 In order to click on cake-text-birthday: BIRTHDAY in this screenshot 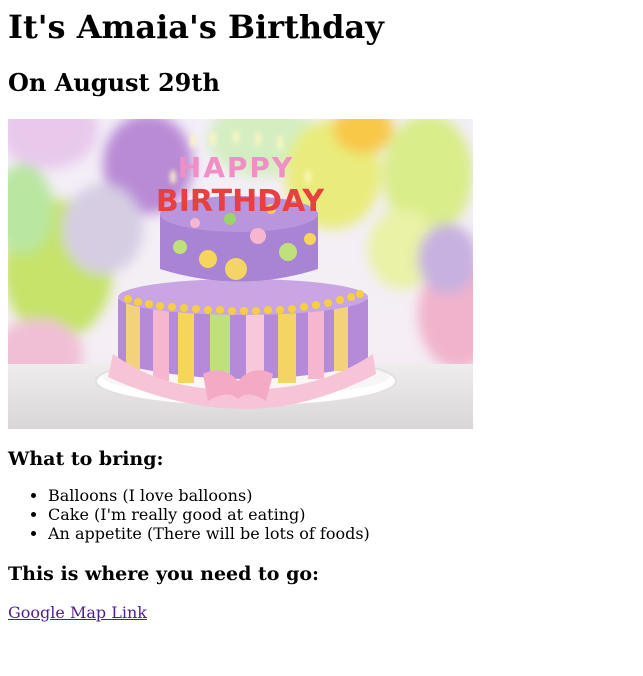, I will do `click(241, 201)`.